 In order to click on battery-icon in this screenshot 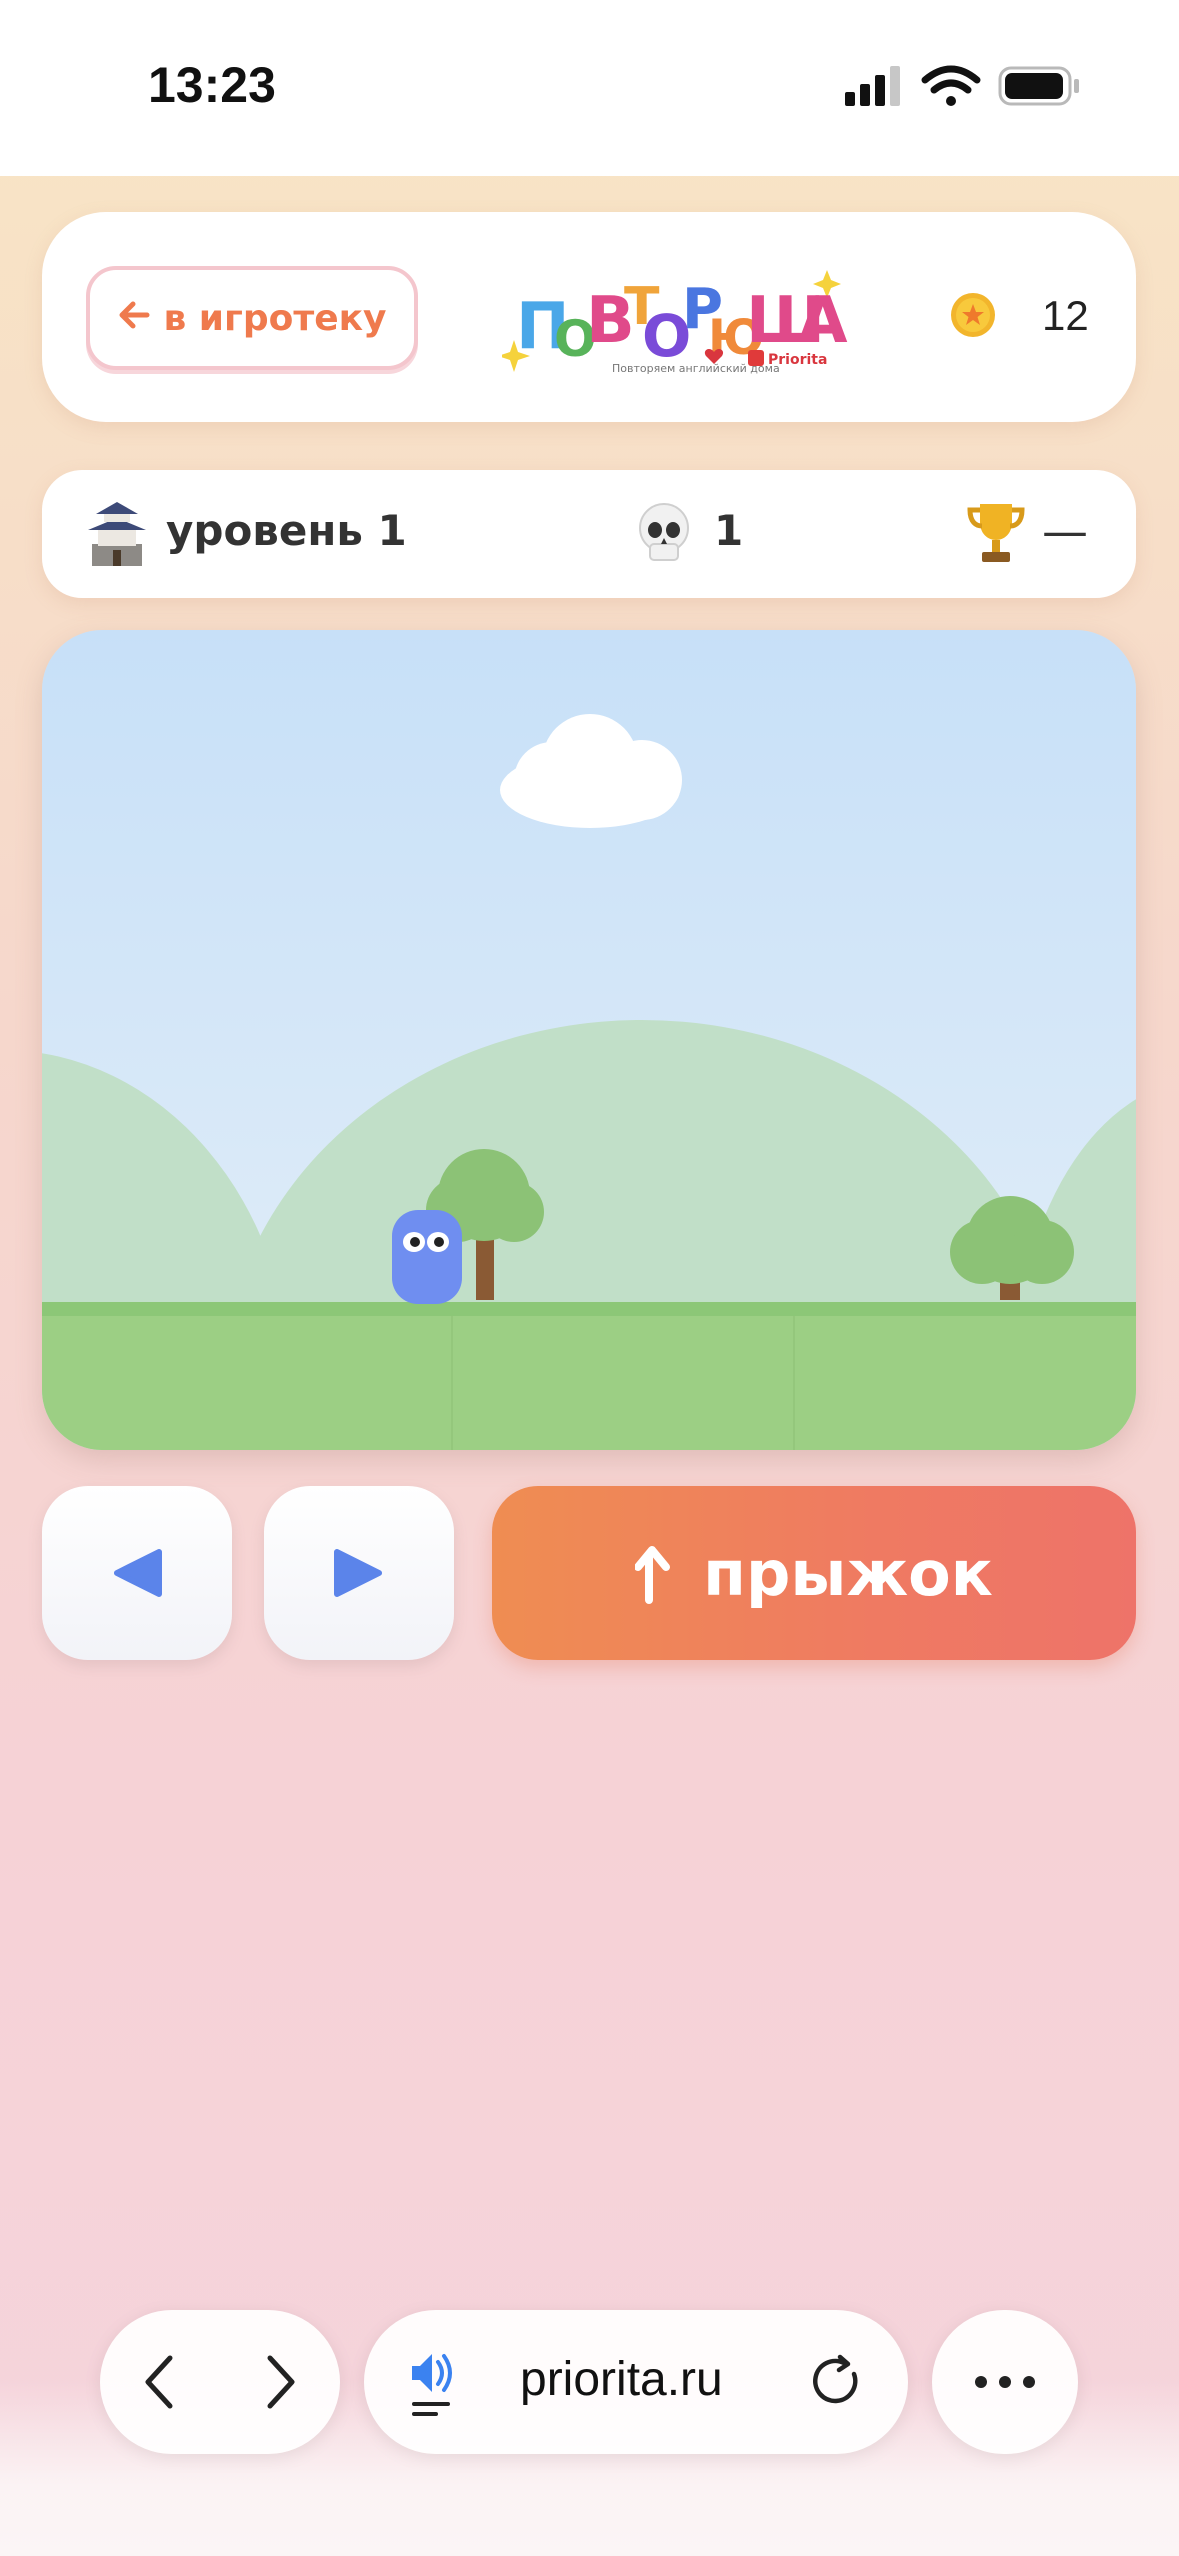, I will do `click(1038, 86)`.